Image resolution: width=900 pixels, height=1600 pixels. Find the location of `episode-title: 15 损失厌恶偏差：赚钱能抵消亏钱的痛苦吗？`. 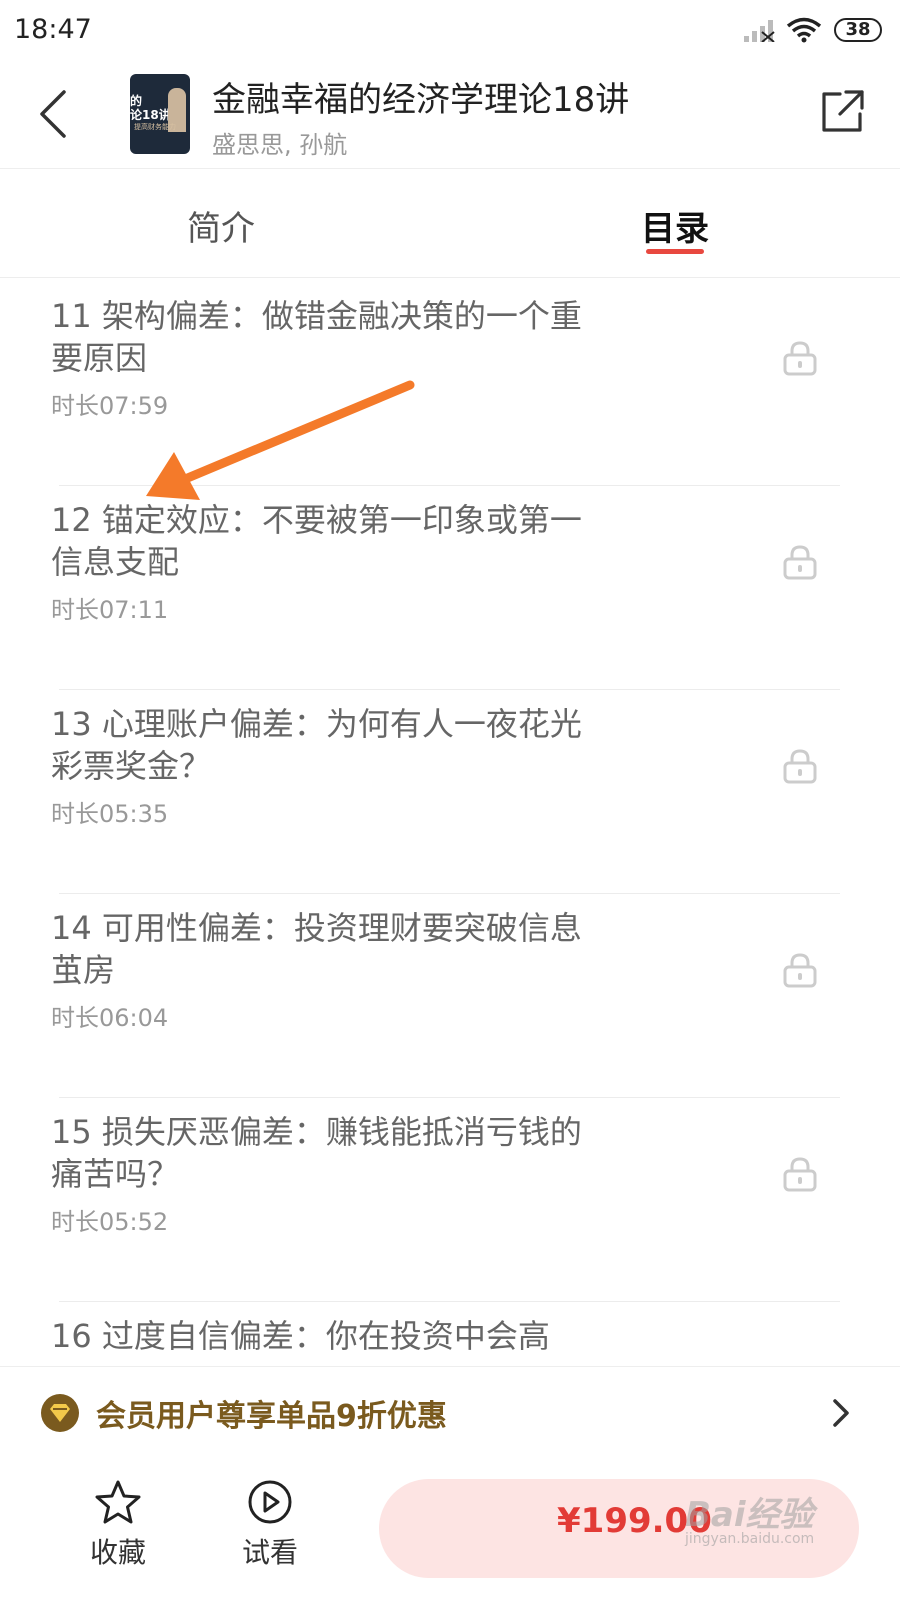

episode-title: 15 损失厌恶偏差：赚钱能抵消亏钱的痛苦吗？ is located at coordinates (316, 1153).